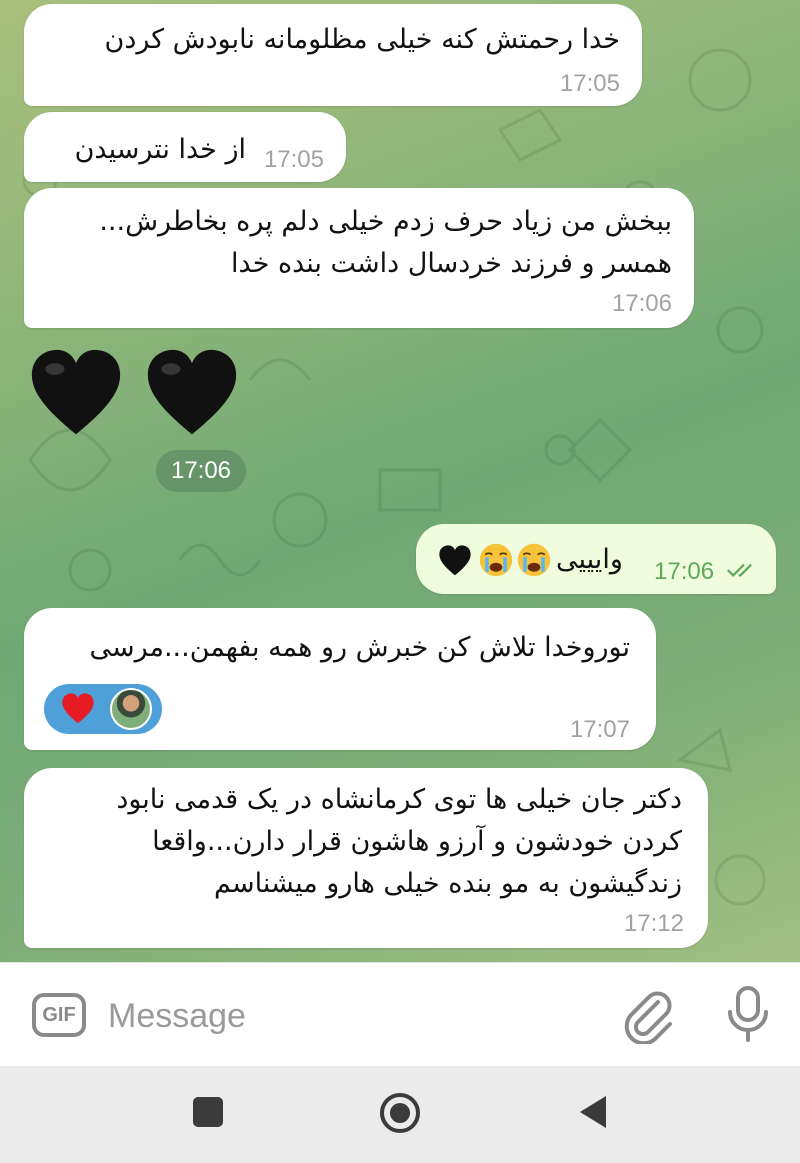 The width and height of the screenshot is (800, 1163). Describe the element at coordinates (599, 729) in the screenshot. I see `message-time: 17:07` at that location.